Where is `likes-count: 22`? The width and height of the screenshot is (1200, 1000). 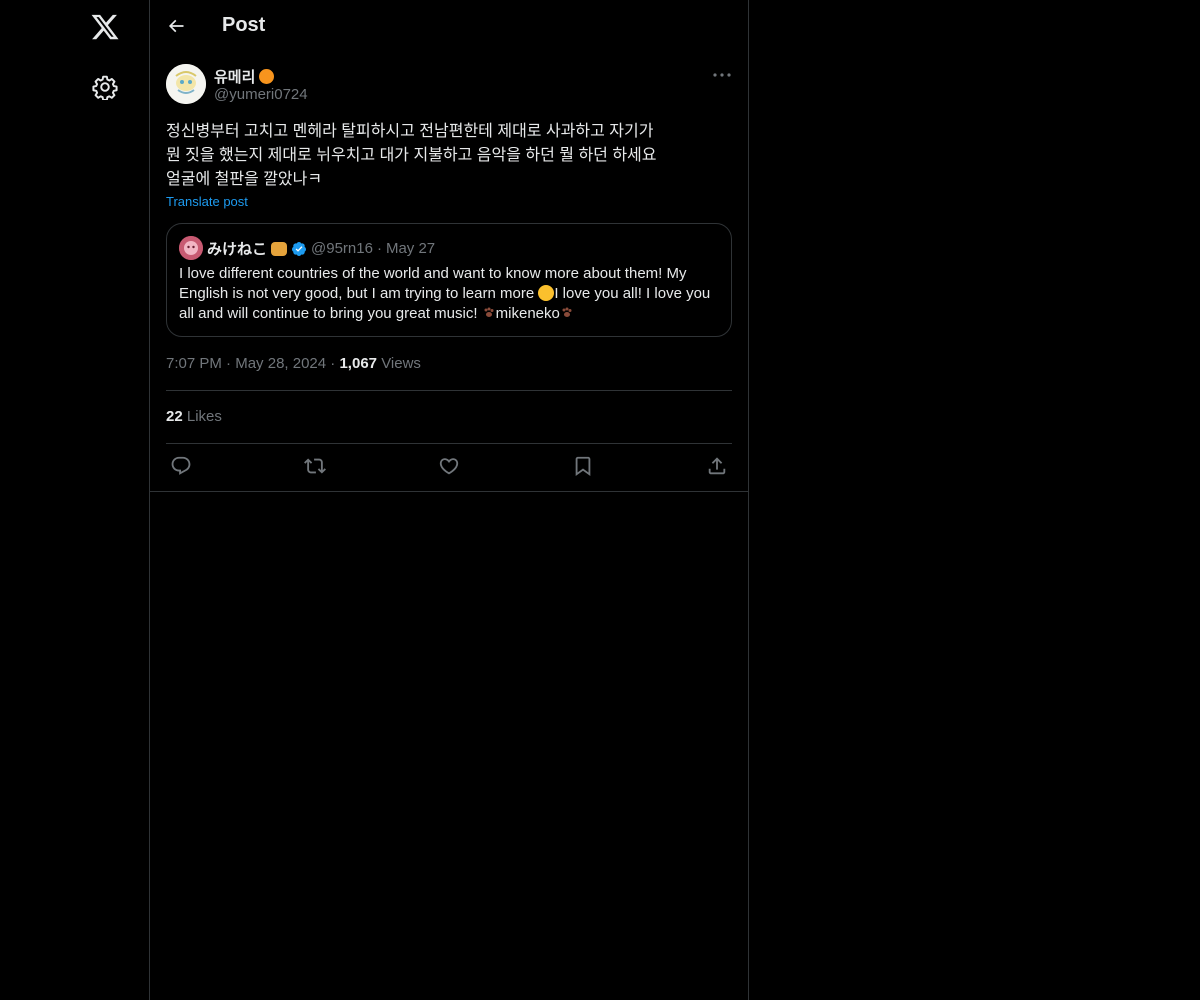 likes-count: 22 is located at coordinates (174, 416).